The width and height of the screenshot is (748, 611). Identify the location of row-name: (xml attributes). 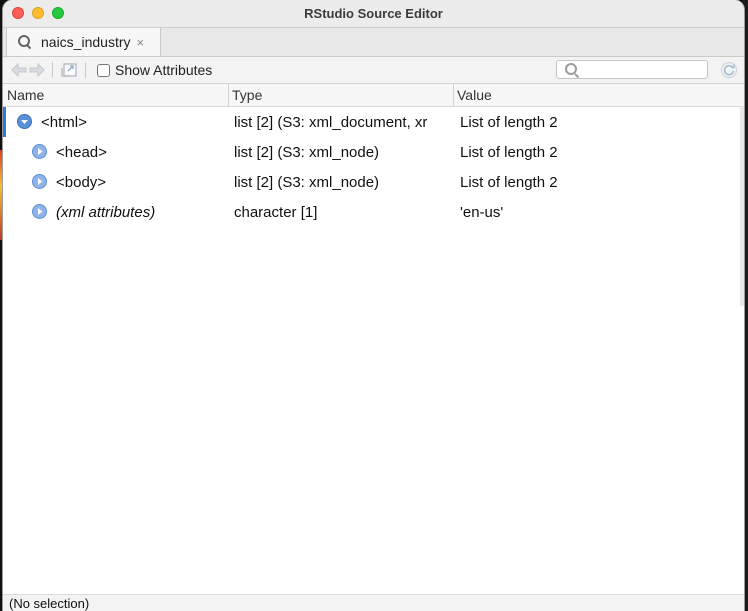
(106, 212).